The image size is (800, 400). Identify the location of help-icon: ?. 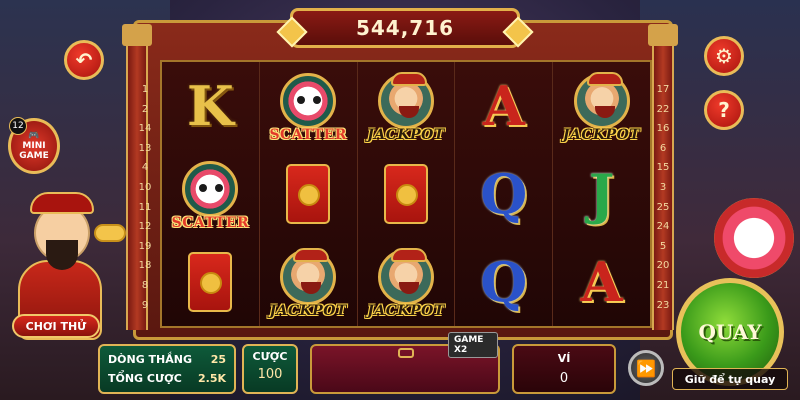
(724, 110).